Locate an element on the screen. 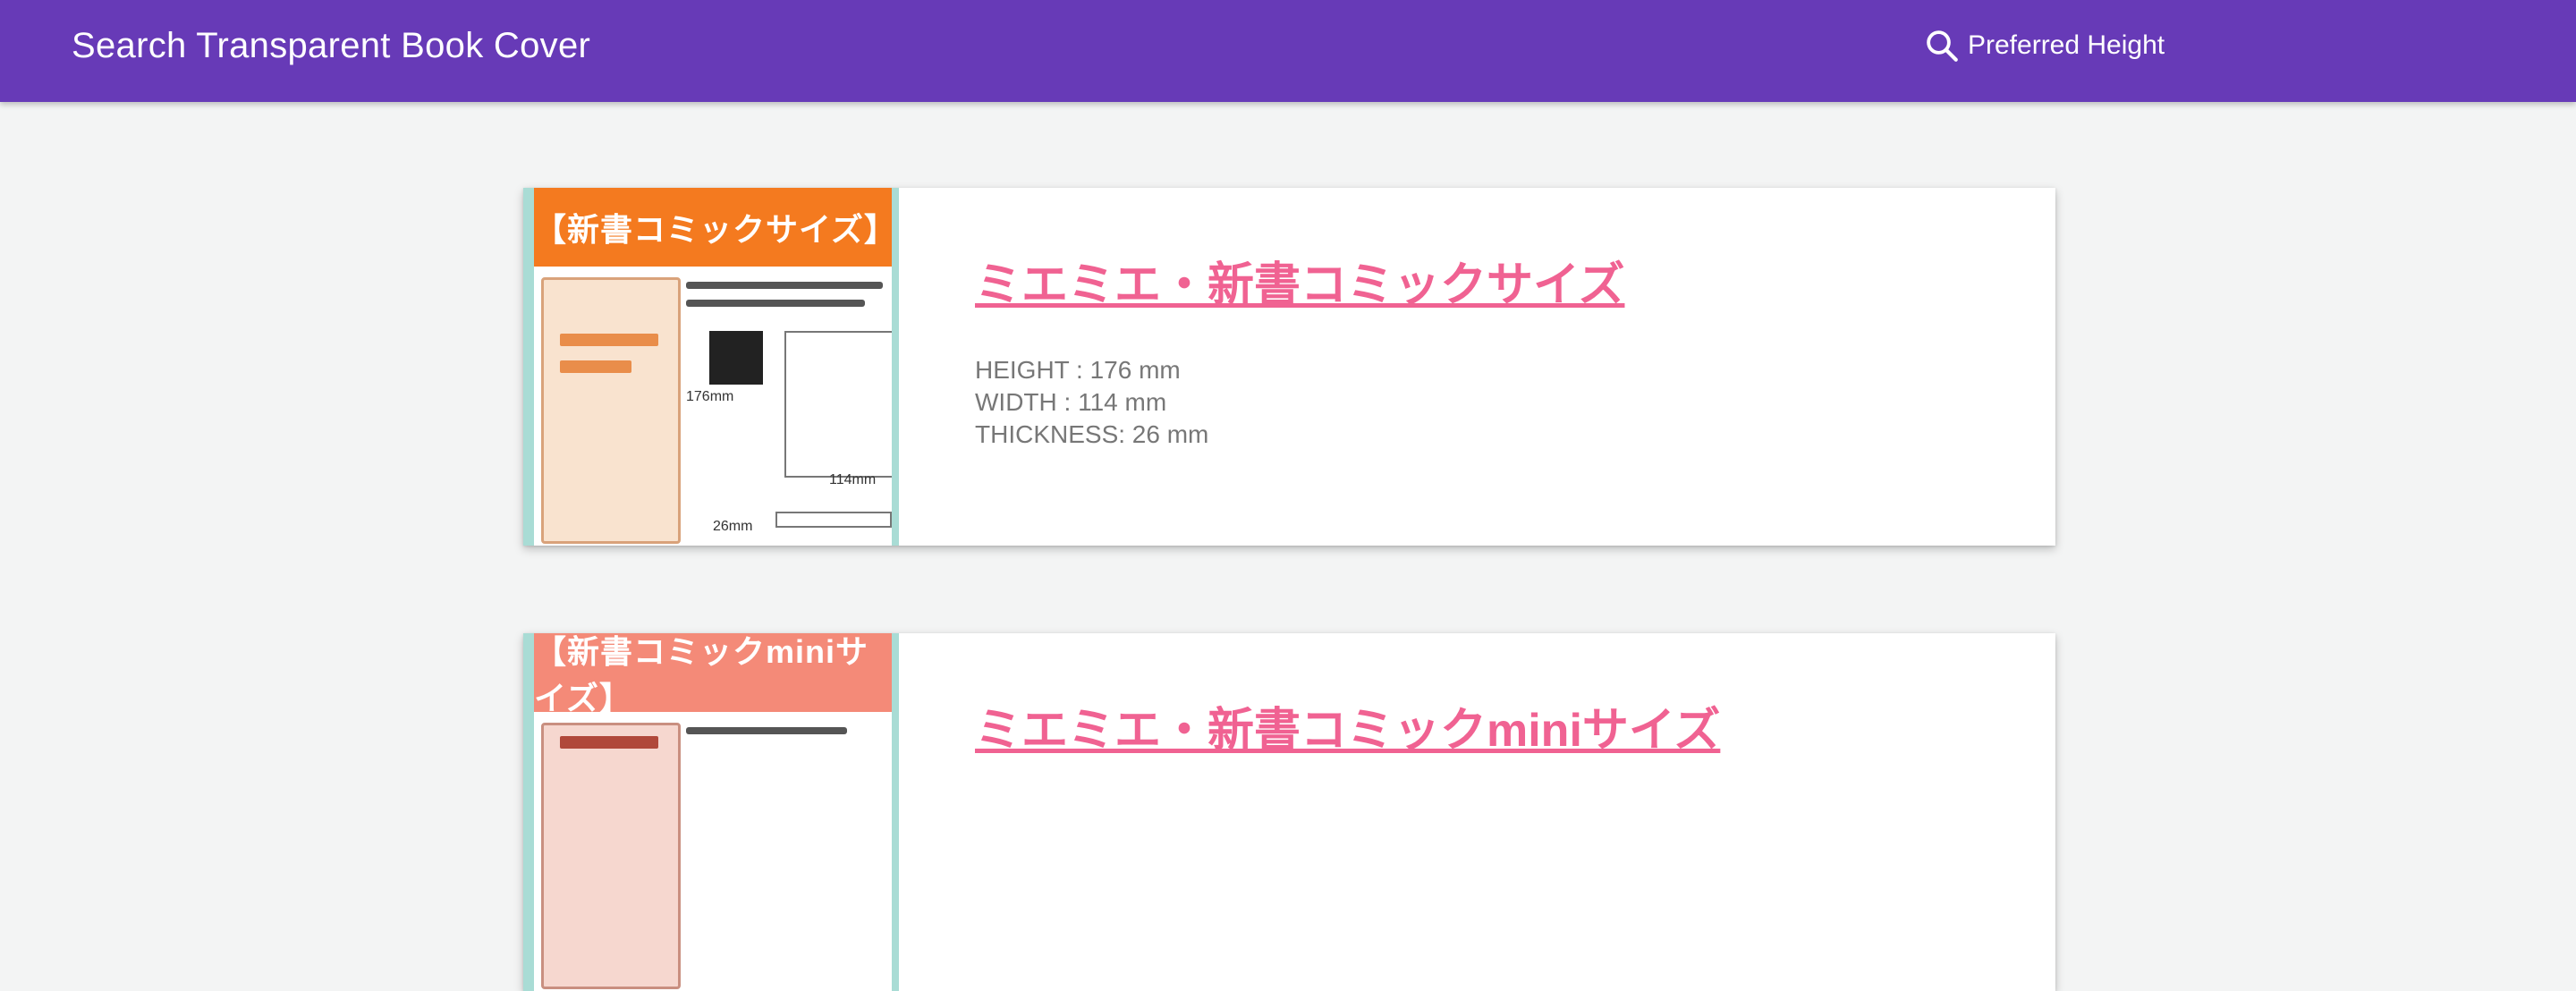  thumbnail-banner: 【新書コミックサイズ】 is located at coordinates (713, 227).